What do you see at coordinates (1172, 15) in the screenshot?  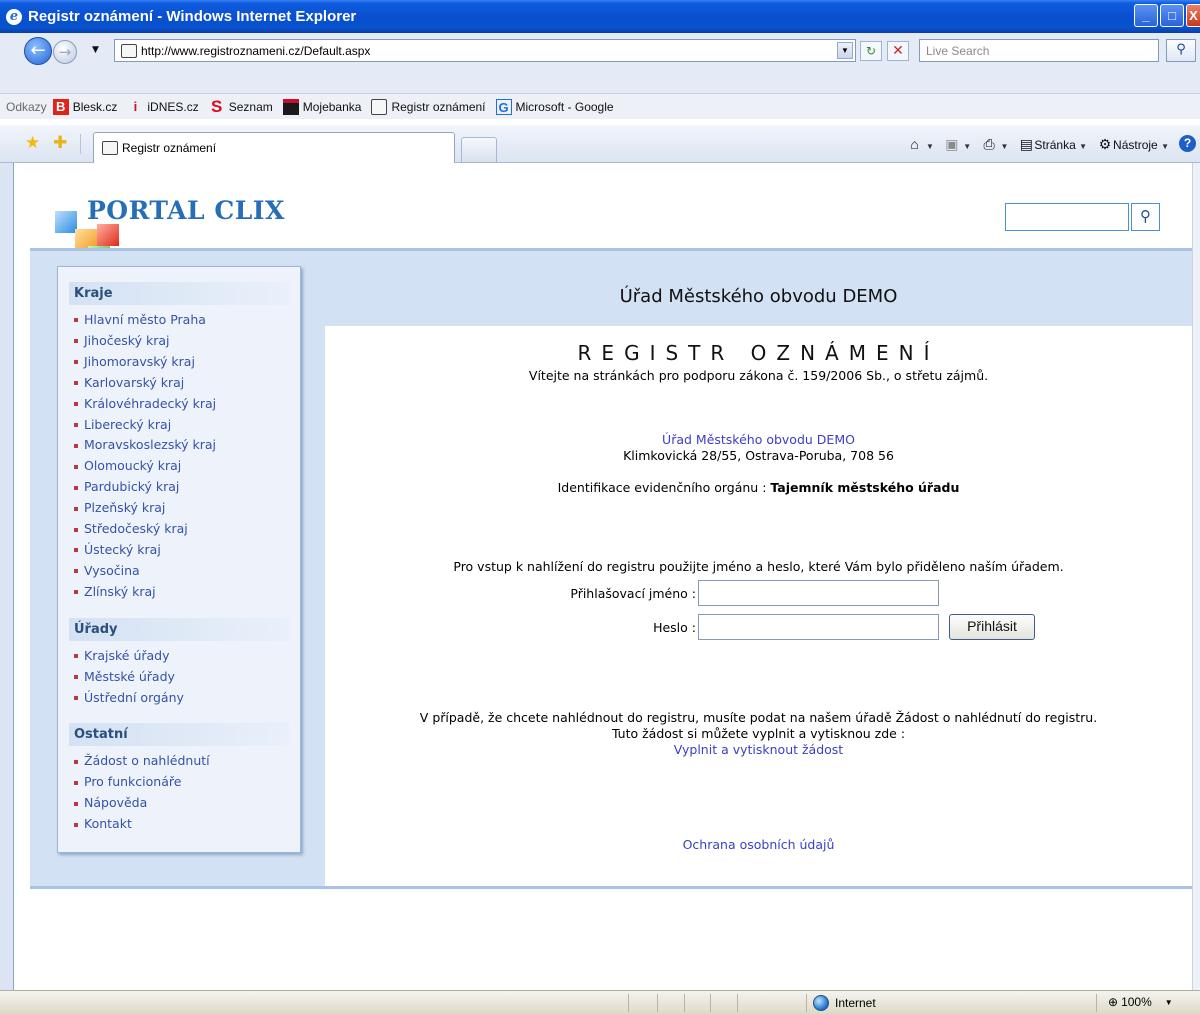 I see `maximize-icon: □` at bounding box center [1172, 15].